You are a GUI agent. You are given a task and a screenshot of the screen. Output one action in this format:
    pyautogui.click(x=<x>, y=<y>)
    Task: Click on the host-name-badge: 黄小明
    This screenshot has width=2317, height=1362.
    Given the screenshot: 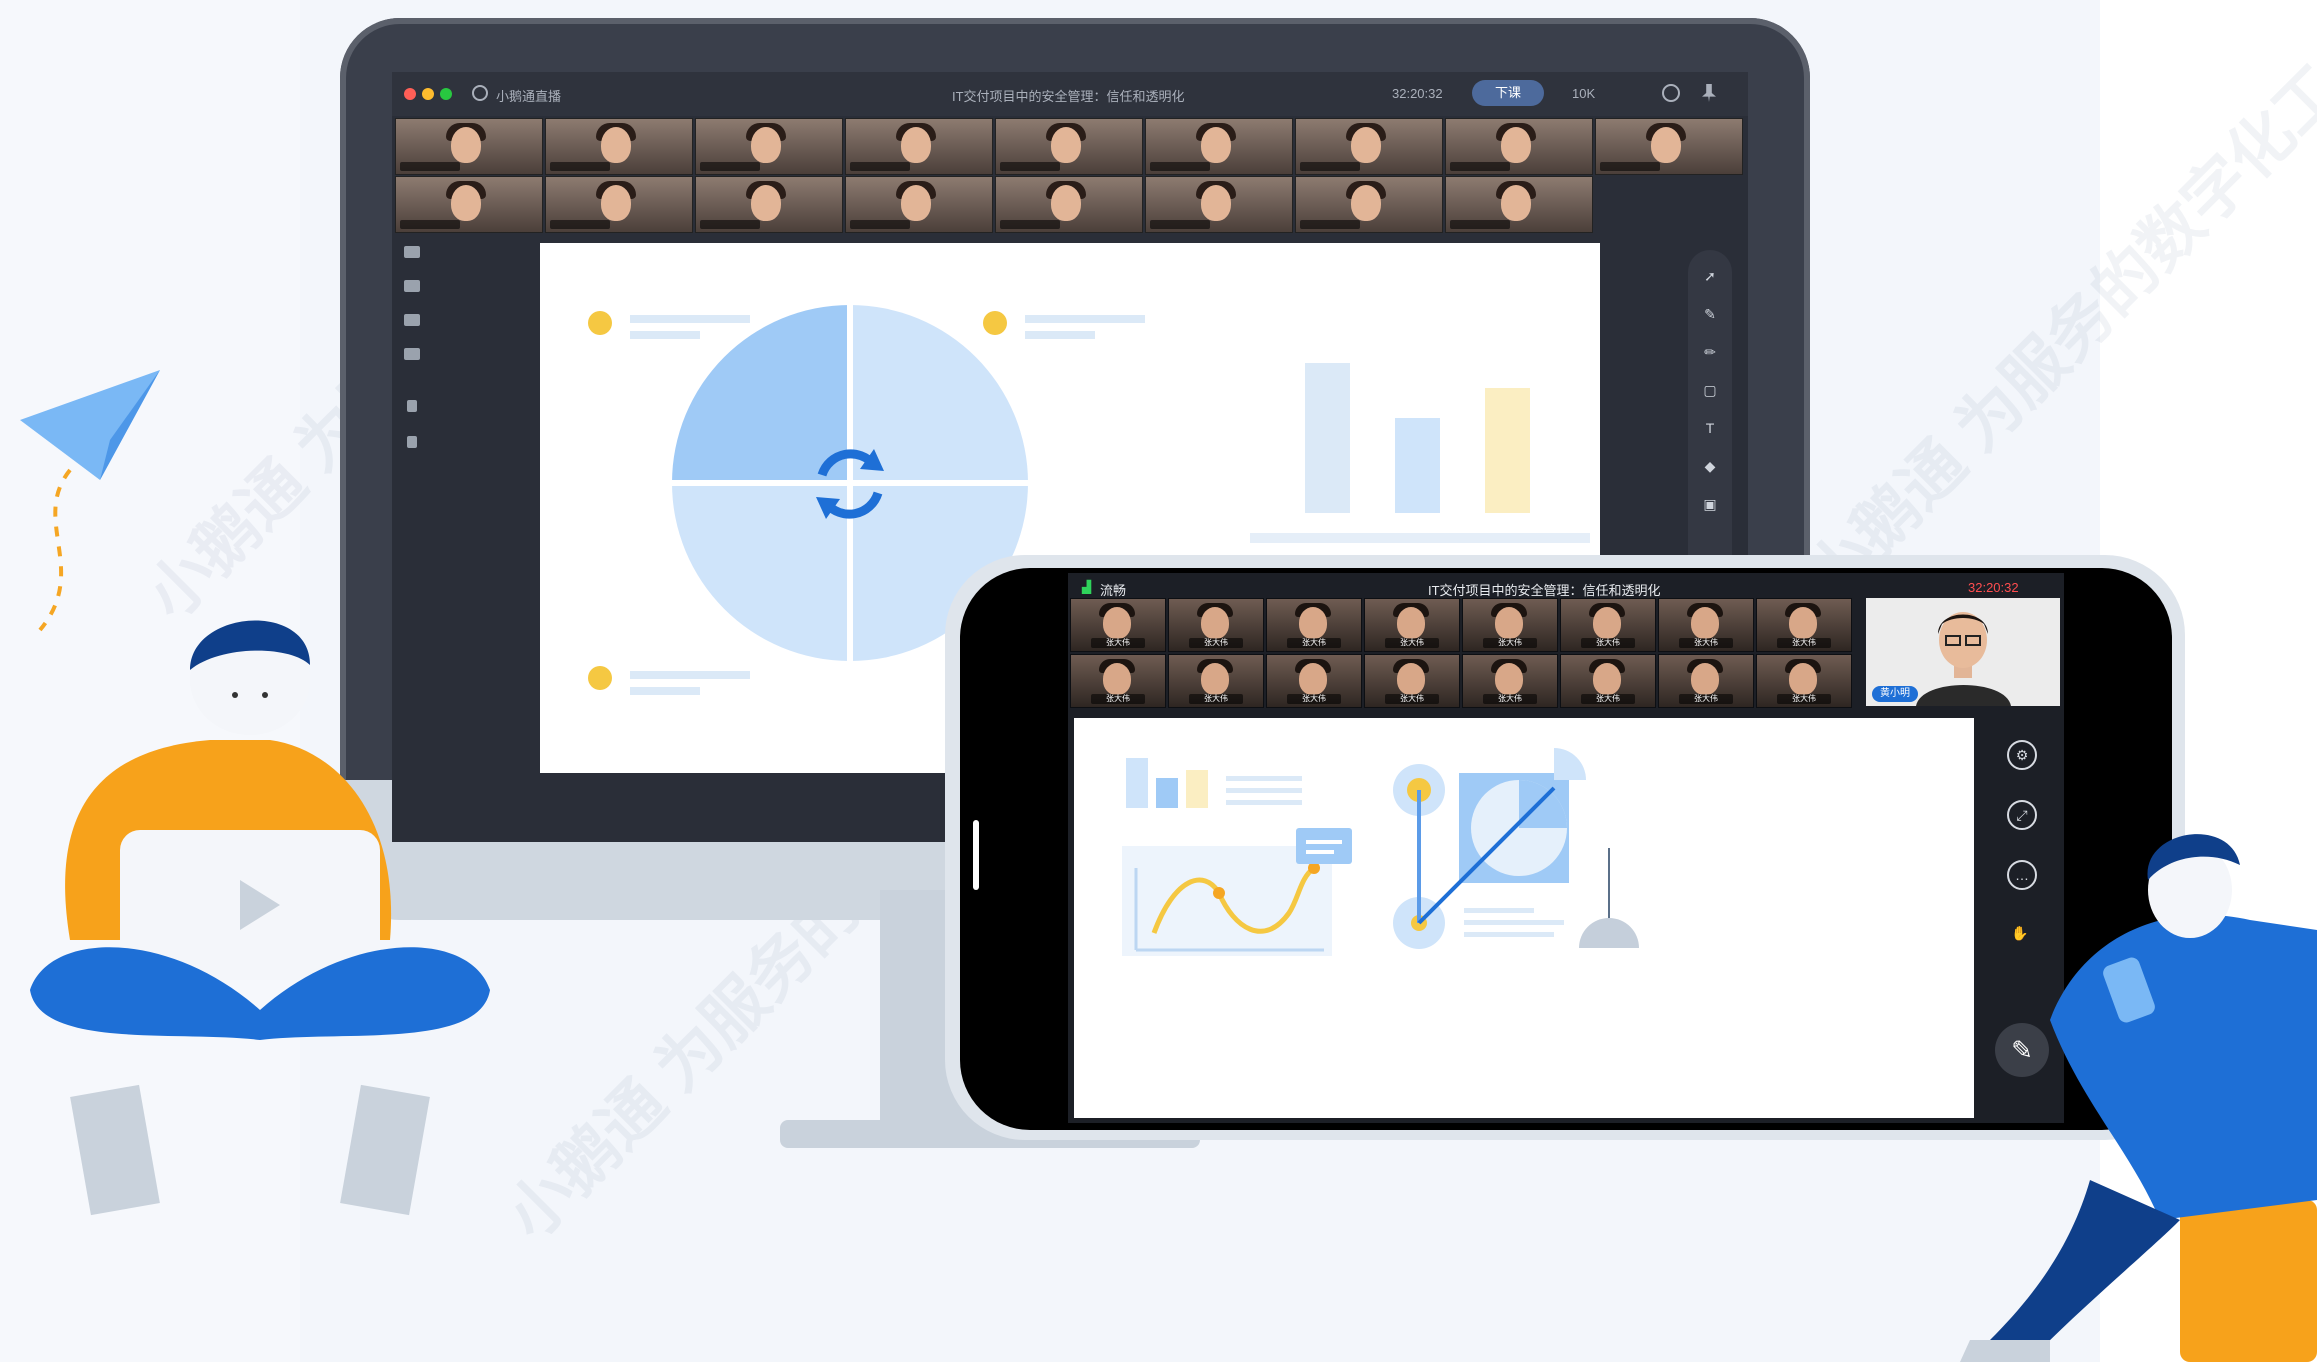 What is the action you would take?
    pyautogui.click(x=1895, y=694)
    